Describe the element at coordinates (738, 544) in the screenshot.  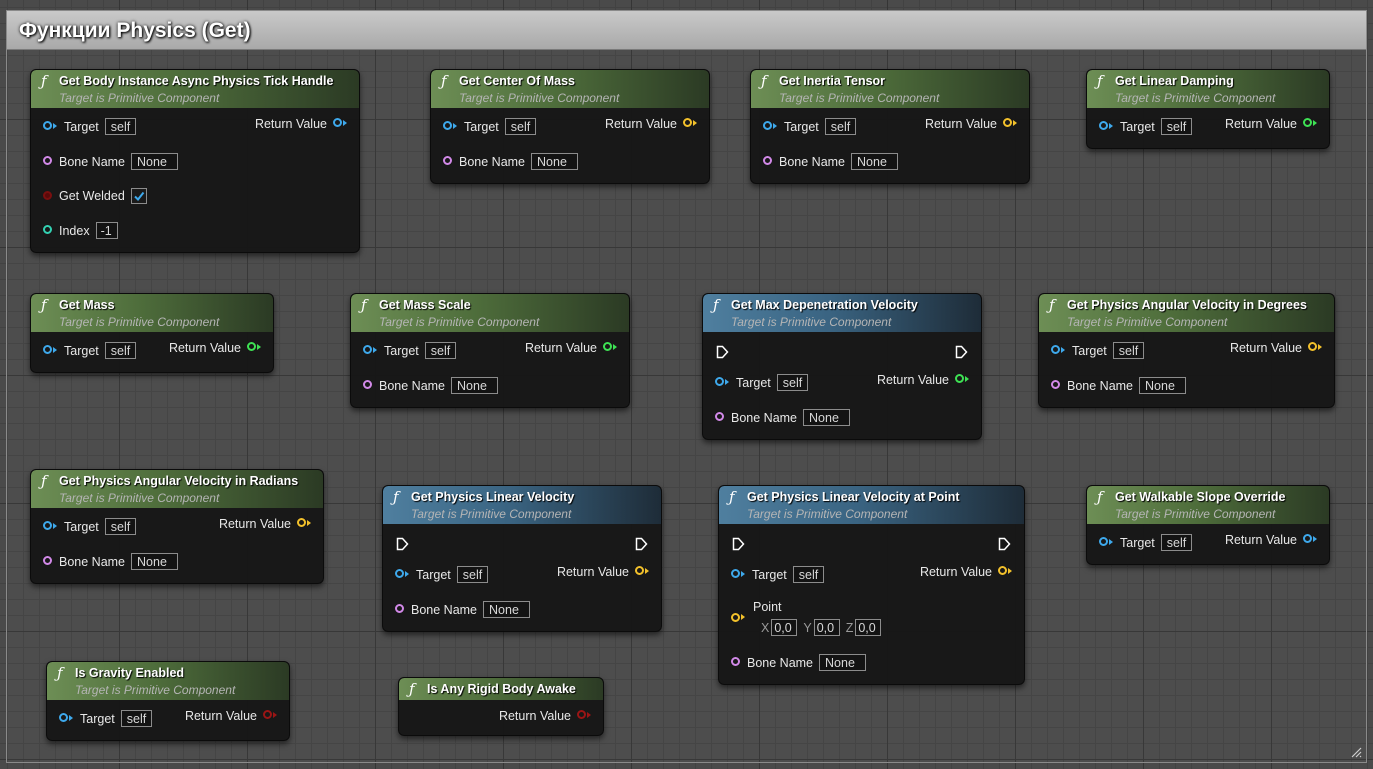
I see `exec-in-pin-icon` at that location.